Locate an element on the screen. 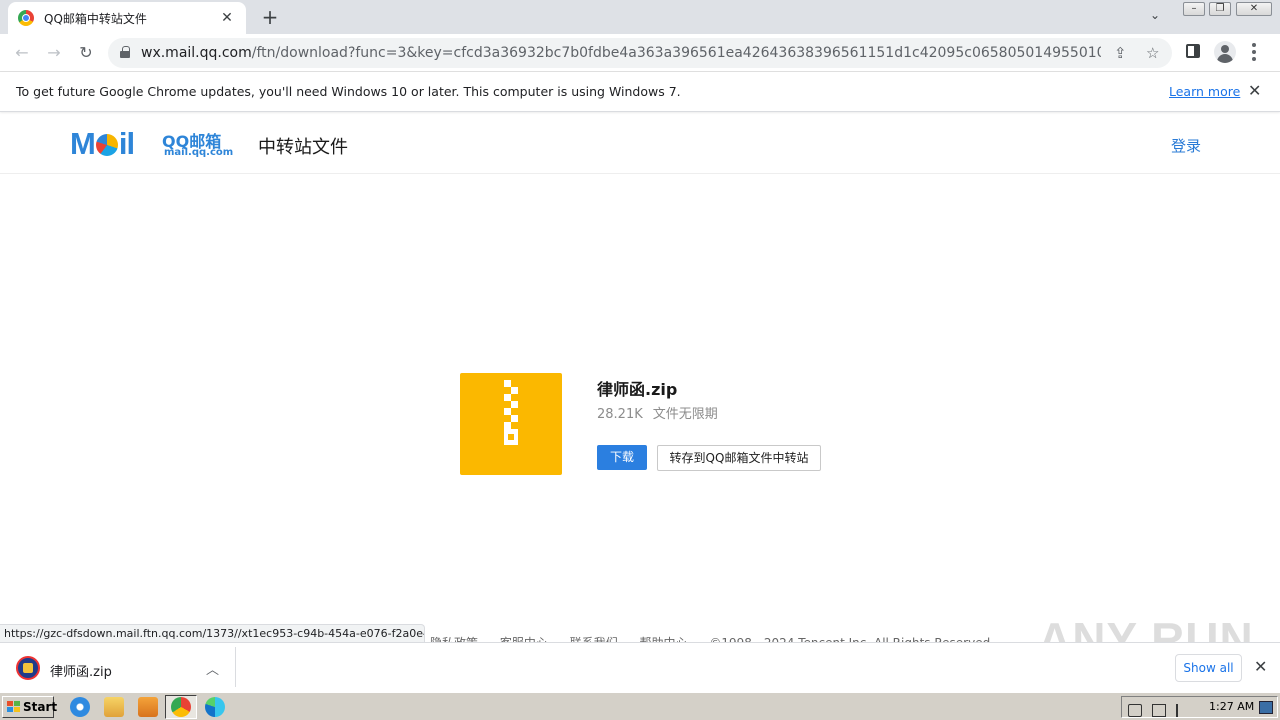  back-arrow-icon: ← is located at coordinates (22, 53).